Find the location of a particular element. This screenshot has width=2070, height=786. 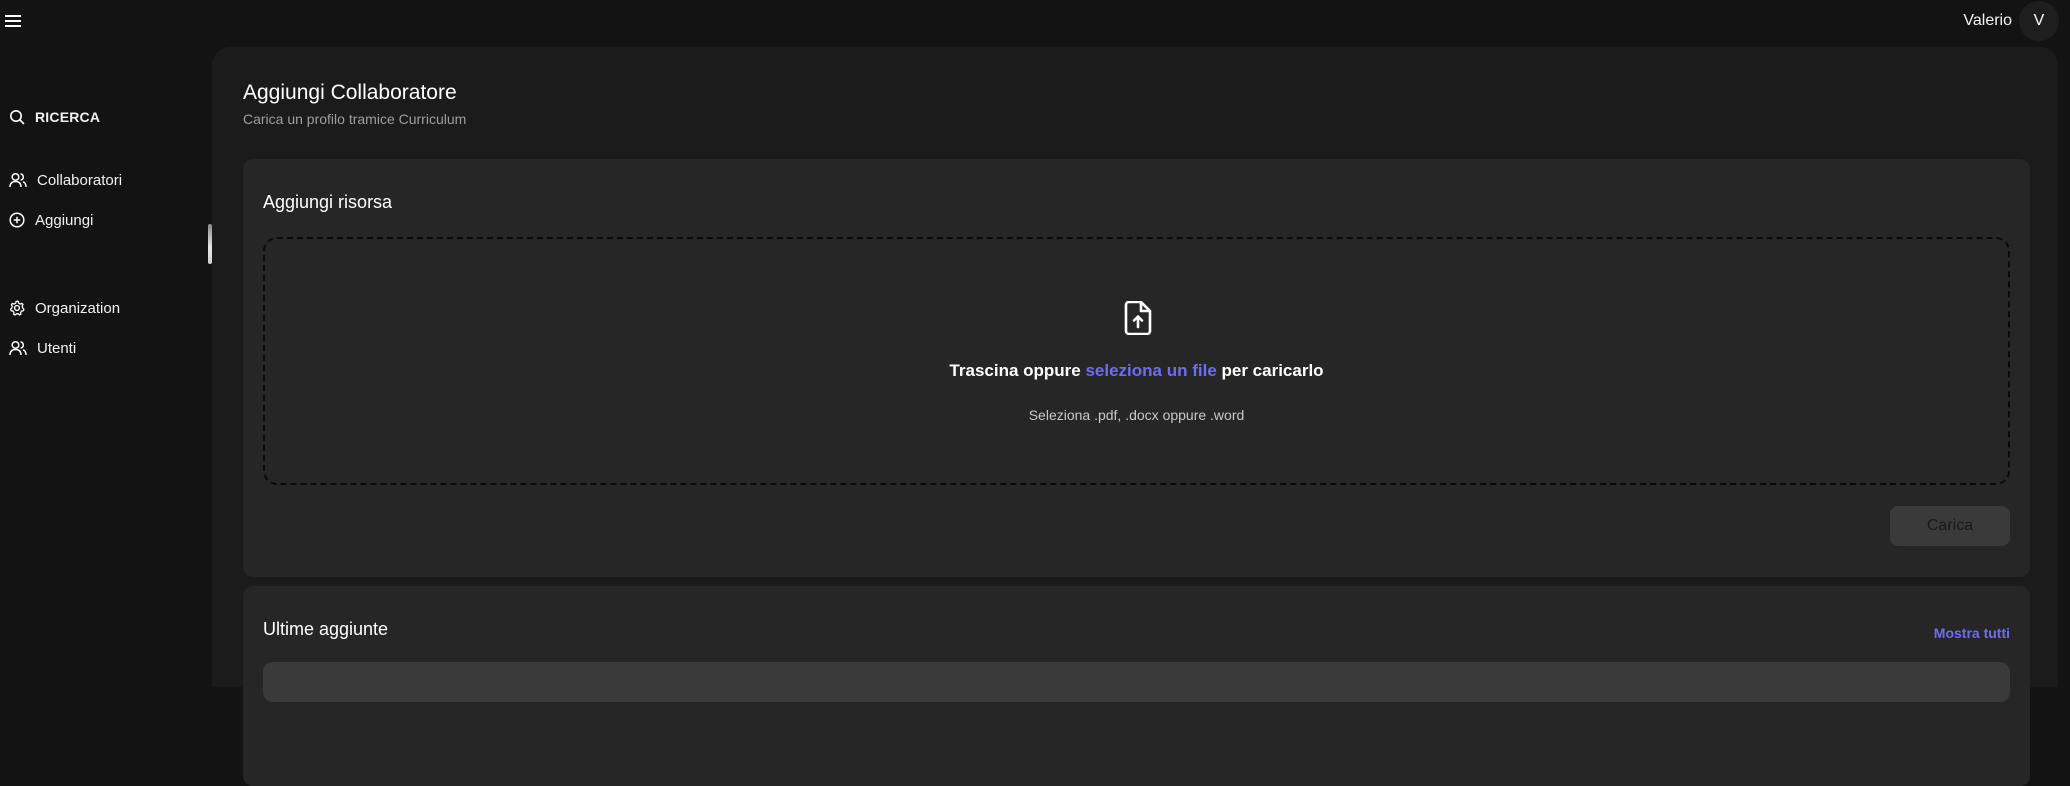

sidebar-item-aggiungi: Aggiungi is located at coordinates (100, 220).